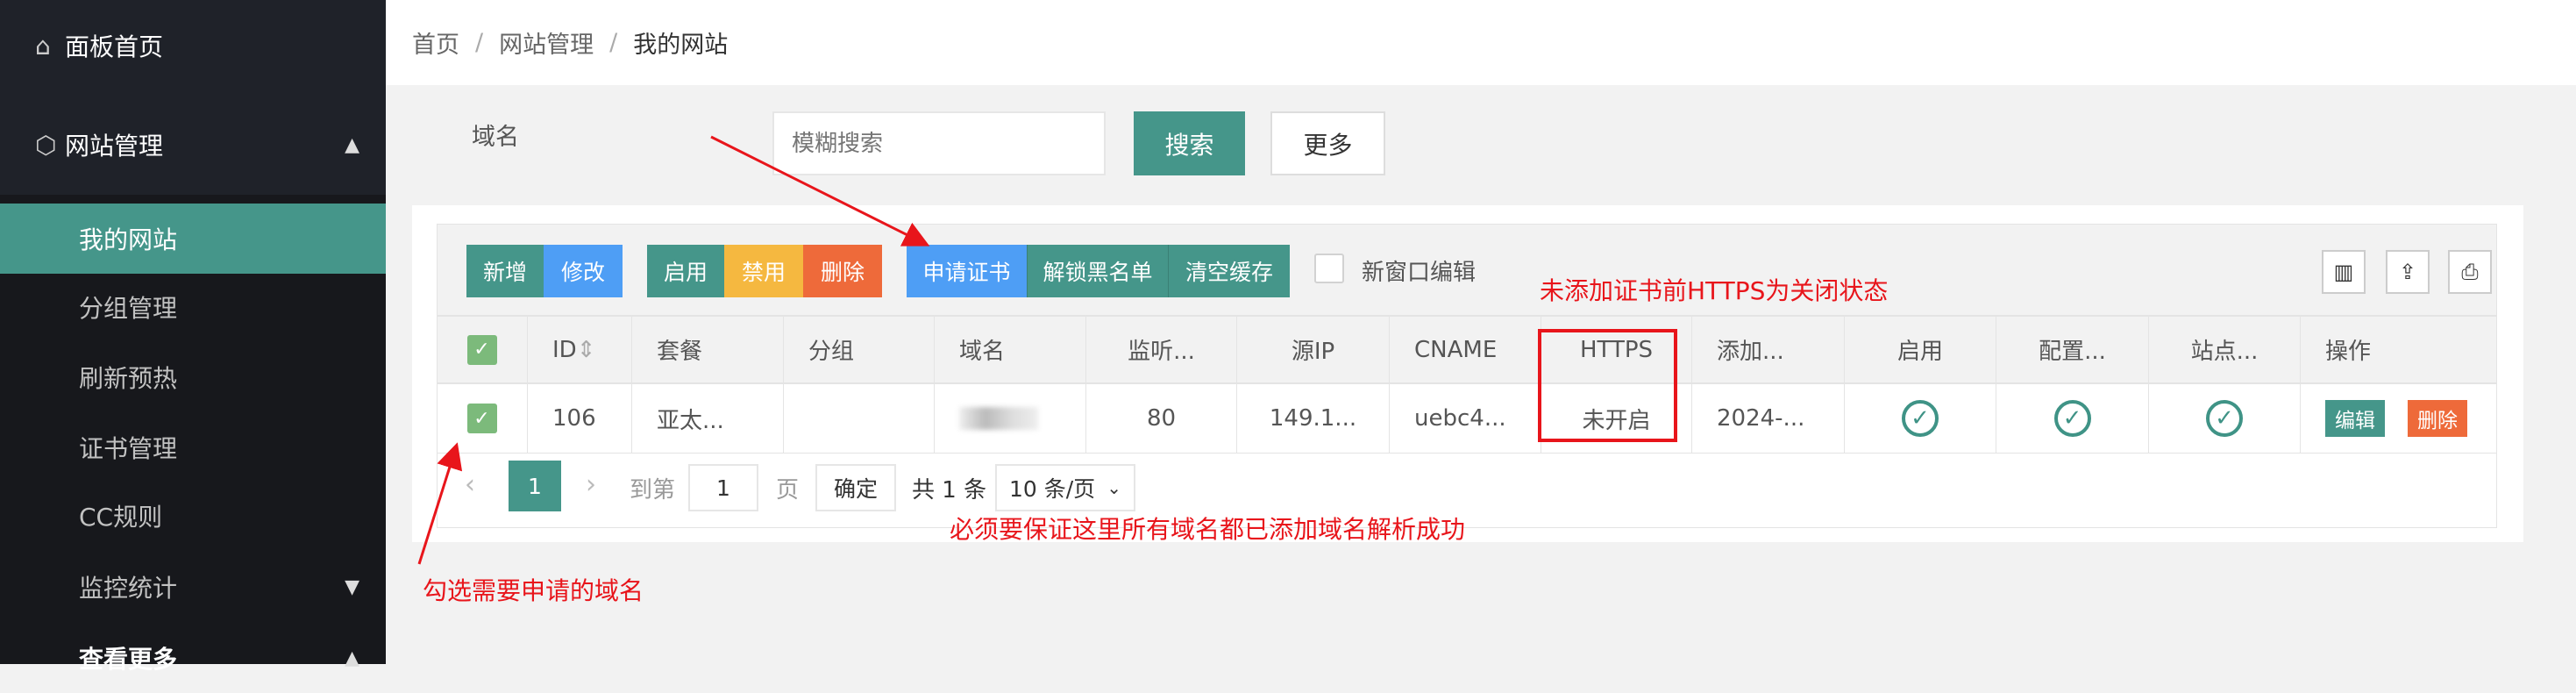 The width and height of the screenshot is (2576, 693). I want to click on arrow-to-checkbox, so click(440, 504).